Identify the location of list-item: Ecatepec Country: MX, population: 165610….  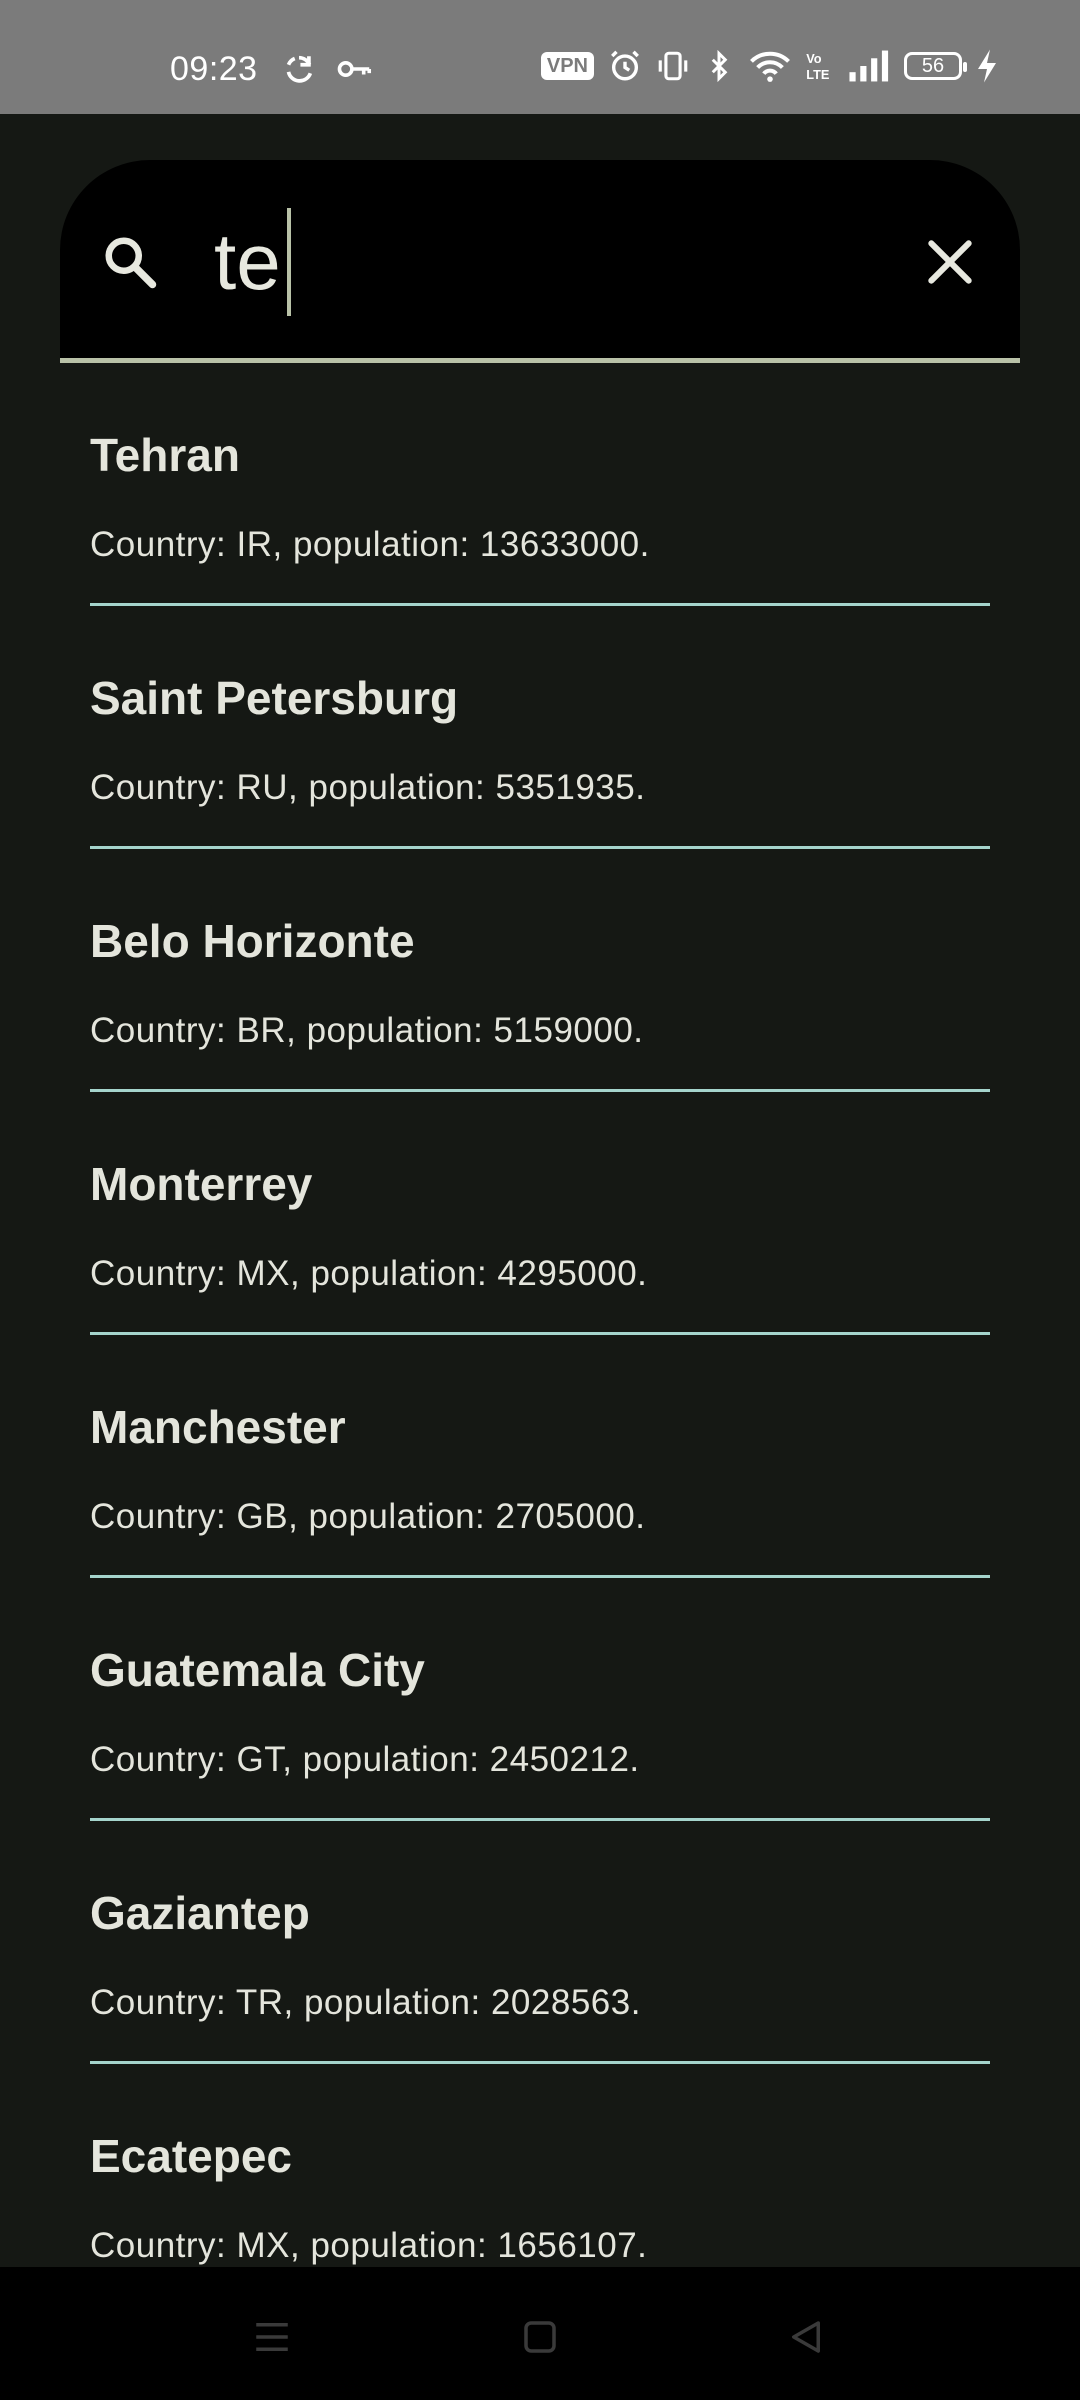
(540, 2165).